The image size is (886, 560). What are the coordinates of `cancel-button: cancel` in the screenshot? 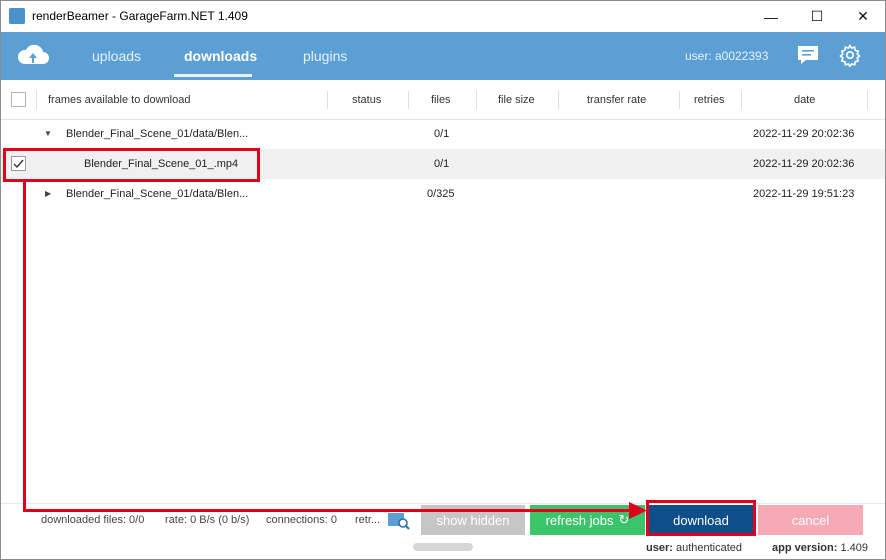 It's located at (810, 520).